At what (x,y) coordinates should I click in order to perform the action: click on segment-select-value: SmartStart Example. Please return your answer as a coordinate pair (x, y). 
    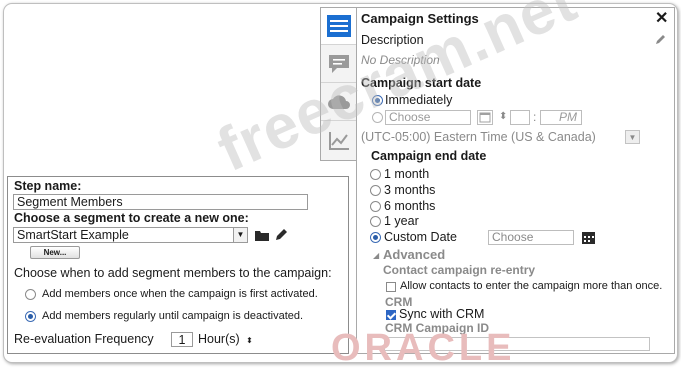
    Looking at the image, I should click on (73, 235).